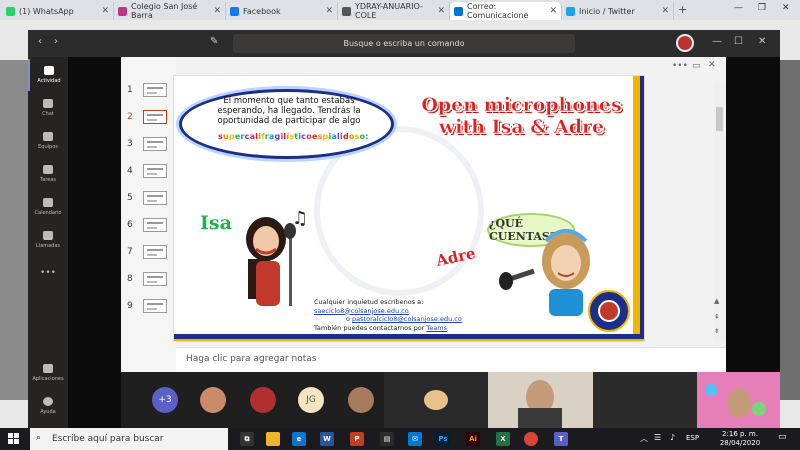 Image resolution: width=800 pixels, height=450 pixels. Describe the element at coordinates (48, 207) in the screenshot. I see `rail-item-calendario: Calendario` at that location.